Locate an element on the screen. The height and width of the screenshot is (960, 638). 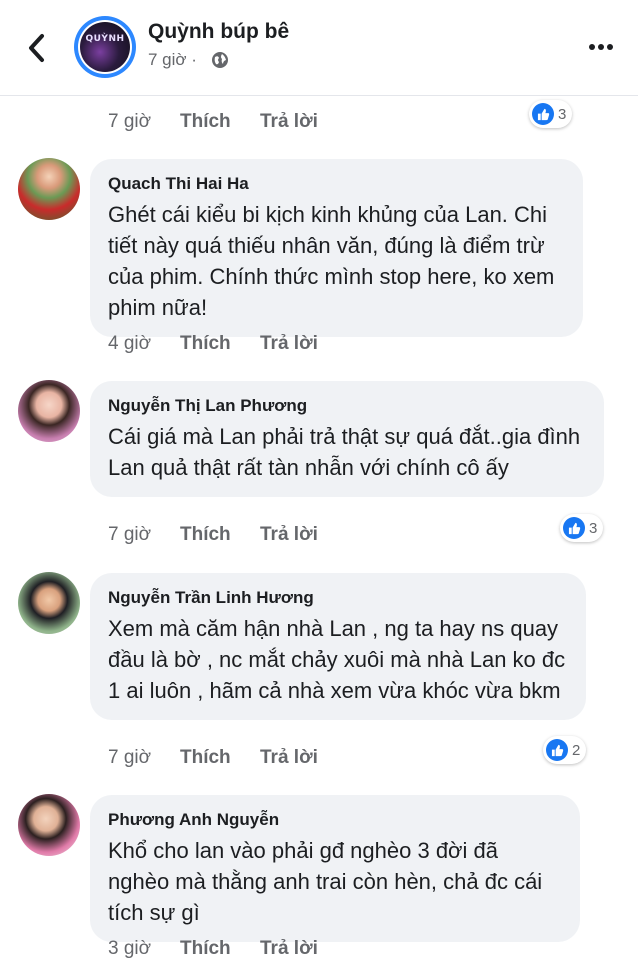
reaction-badge: 2 is located at coordinates (565, 750).